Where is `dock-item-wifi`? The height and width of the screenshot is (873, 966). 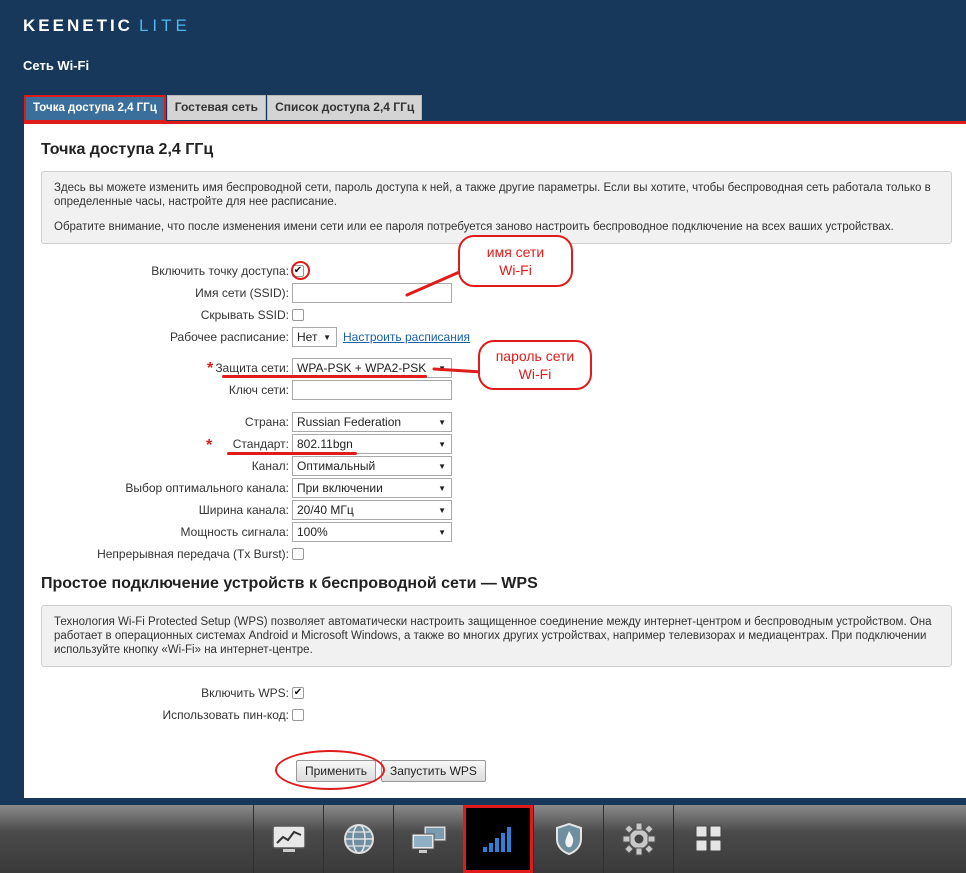 dock-item-wifi is located at coordinates (498, 839).